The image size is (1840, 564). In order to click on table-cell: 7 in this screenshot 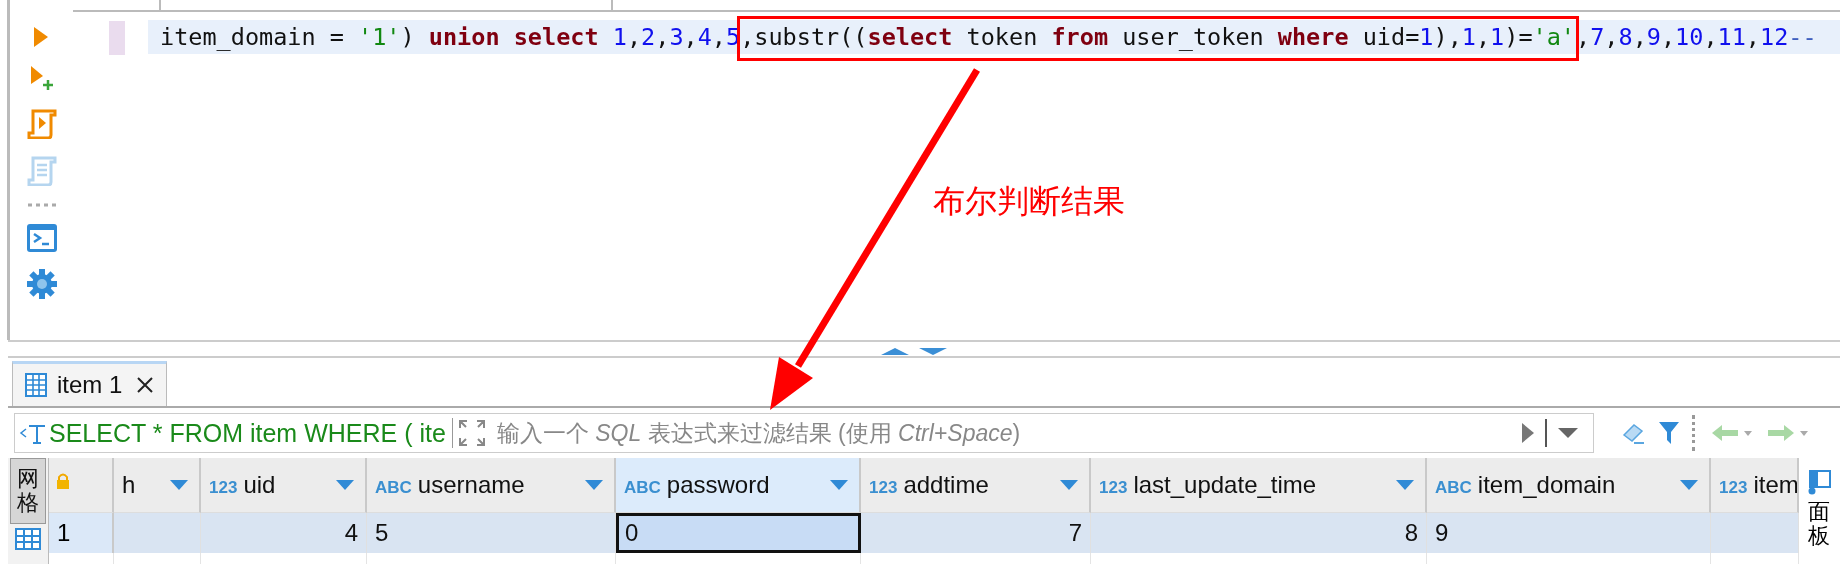, I will do `click(976, 533)`.